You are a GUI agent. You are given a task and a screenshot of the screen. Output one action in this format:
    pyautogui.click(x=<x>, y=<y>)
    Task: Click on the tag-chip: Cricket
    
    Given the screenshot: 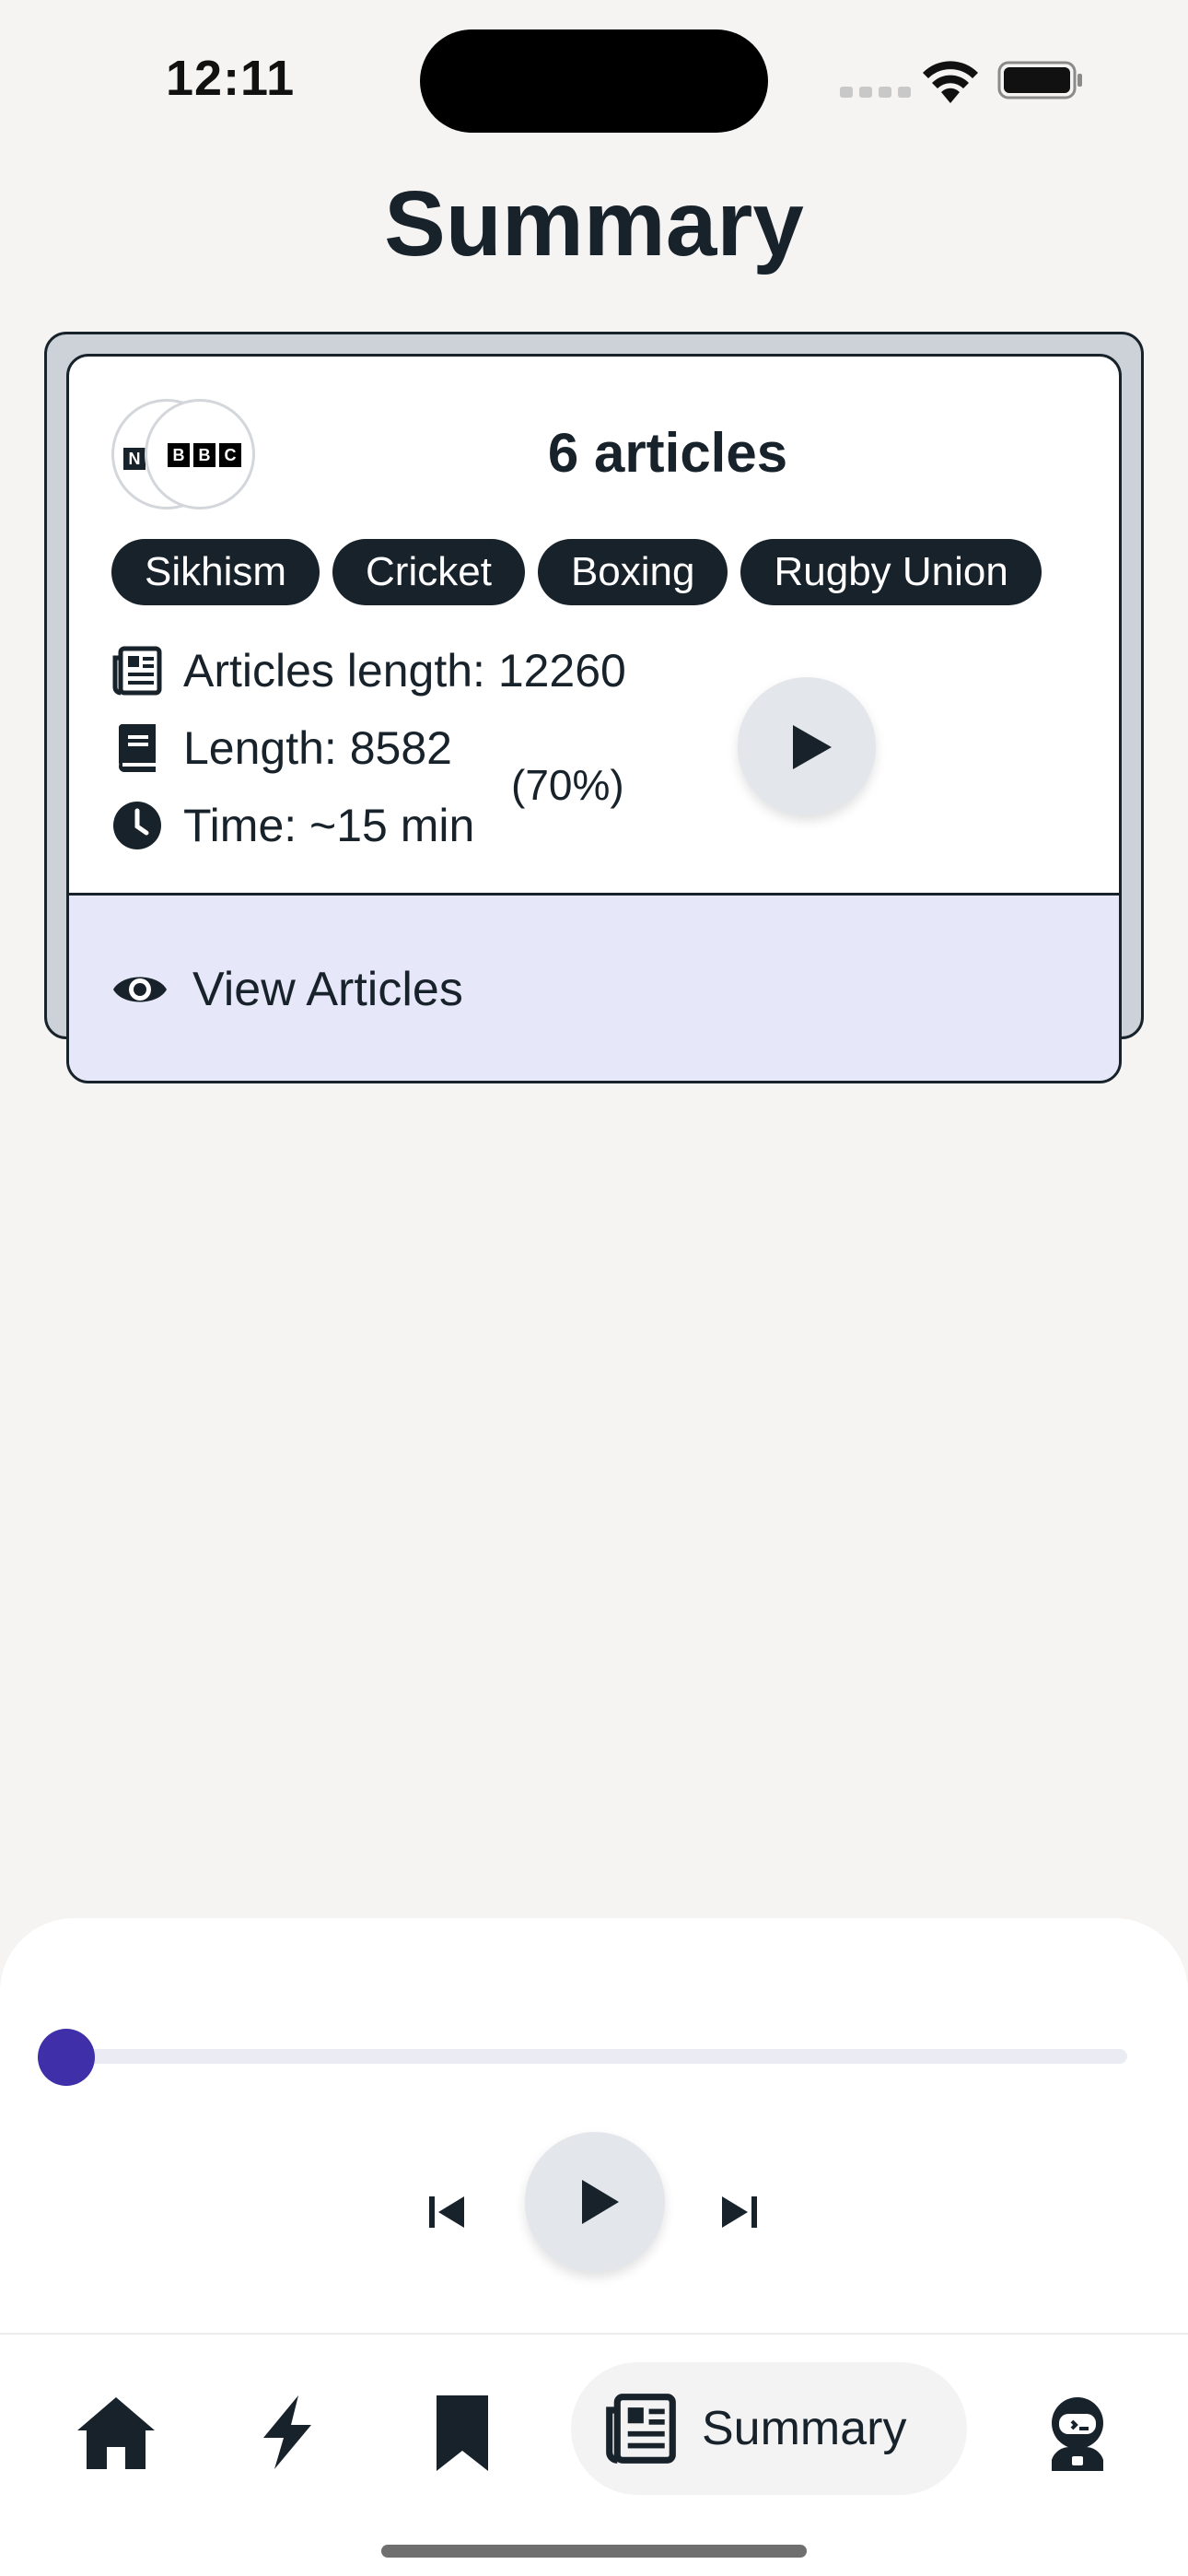 What is the action you would take?
    pyautogui.click(x=428, y=572)
    